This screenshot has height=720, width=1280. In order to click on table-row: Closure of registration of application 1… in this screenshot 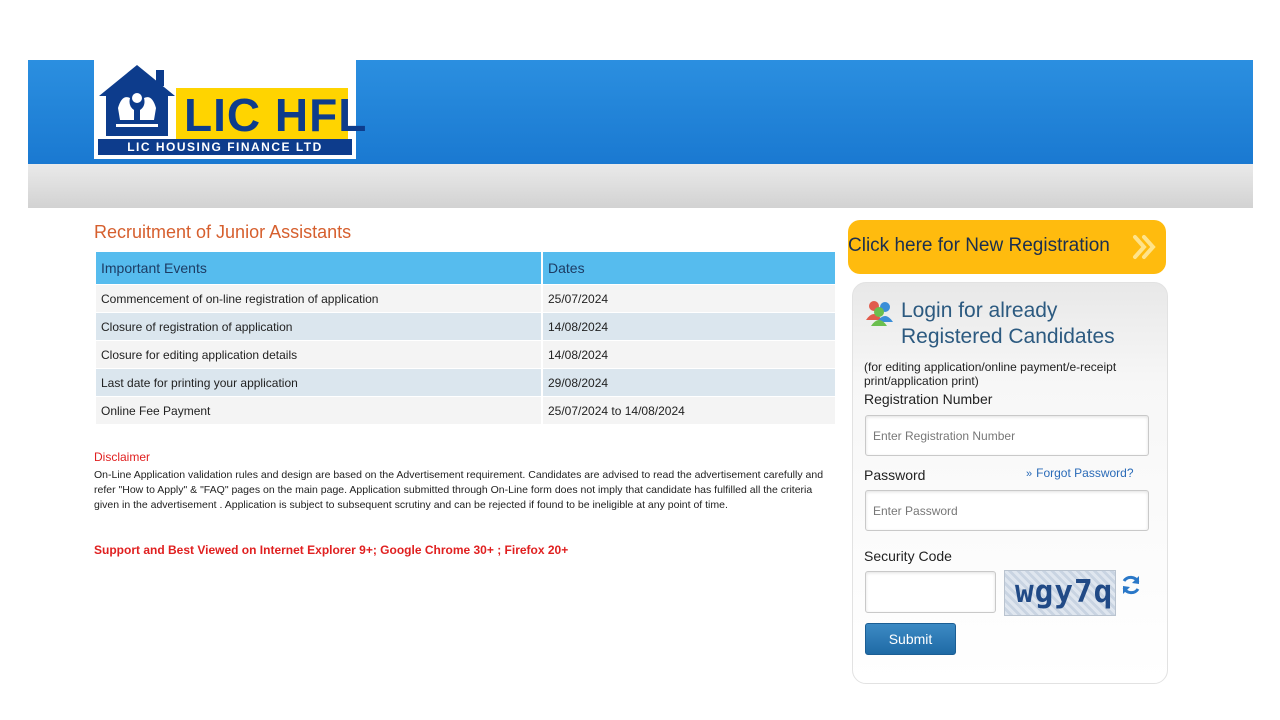, I will do `click(466, 326)`.